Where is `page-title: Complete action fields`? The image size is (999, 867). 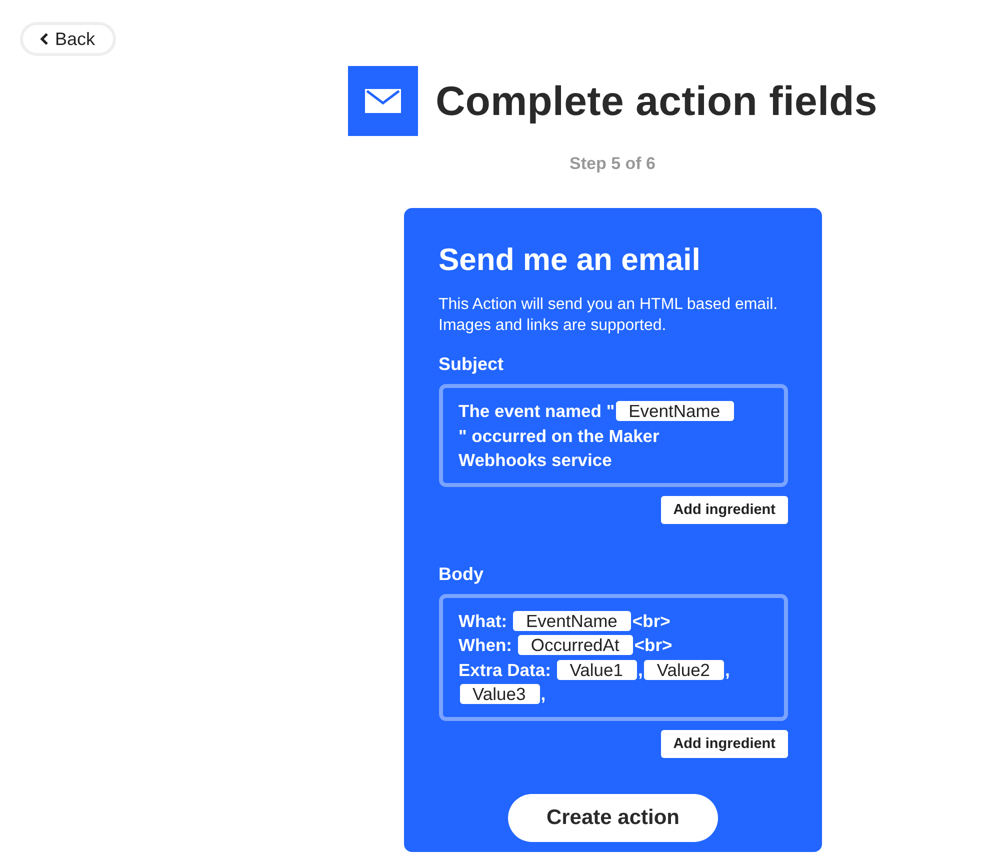 page-title: Complete action fields is located at coordinates (657, 101).